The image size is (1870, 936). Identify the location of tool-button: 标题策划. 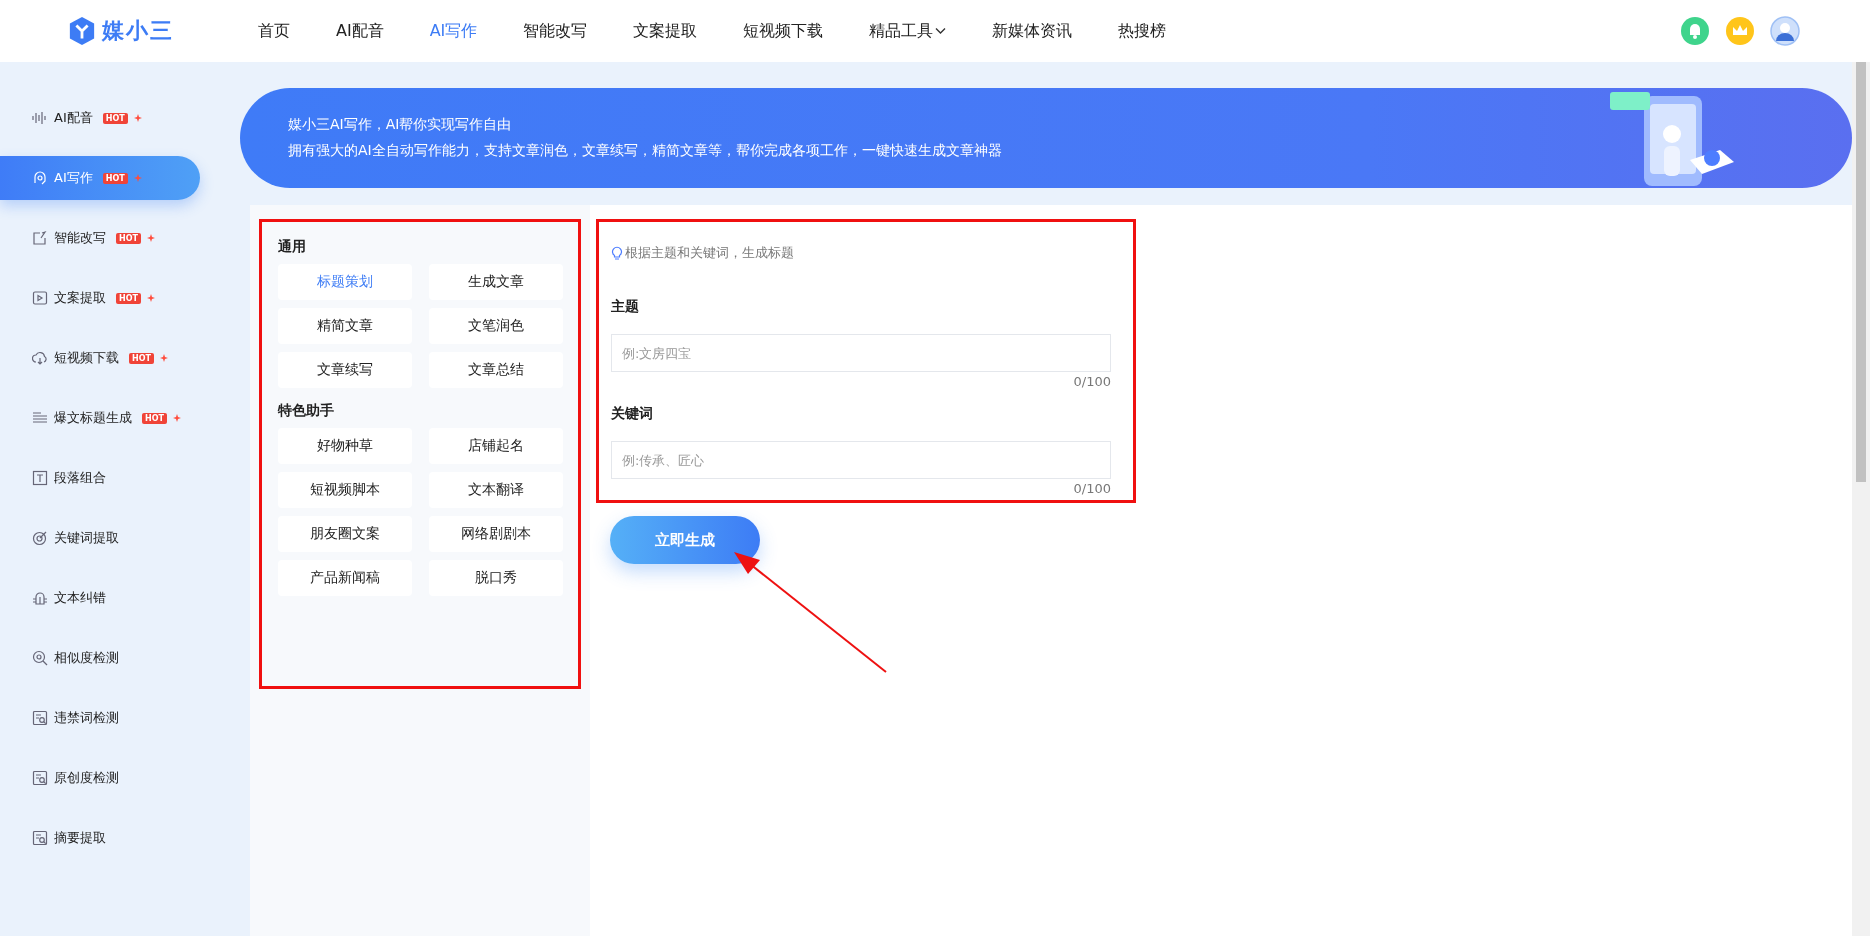
(345, 282).